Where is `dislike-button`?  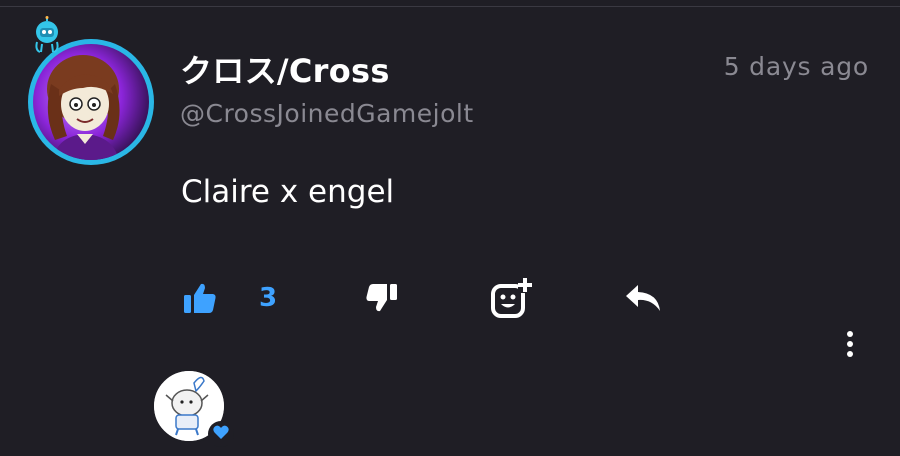 dislike-button is located at coordinates (382, 300).